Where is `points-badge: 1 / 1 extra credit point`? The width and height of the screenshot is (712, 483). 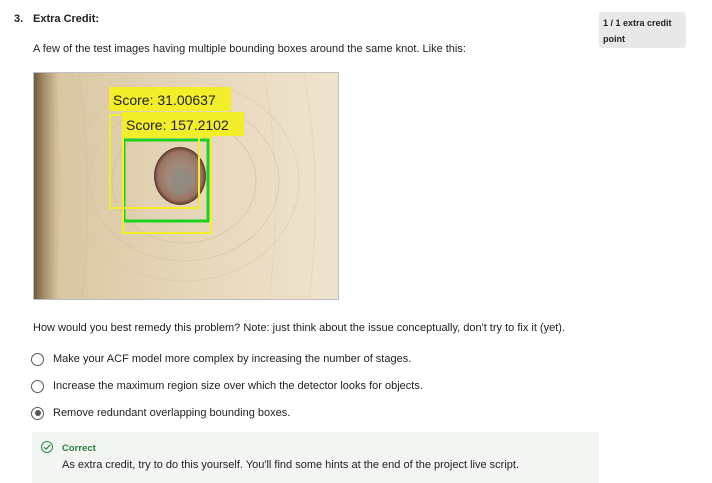 points-badge: 1 / 1 extra credit point is located at coordinates (642, 30).